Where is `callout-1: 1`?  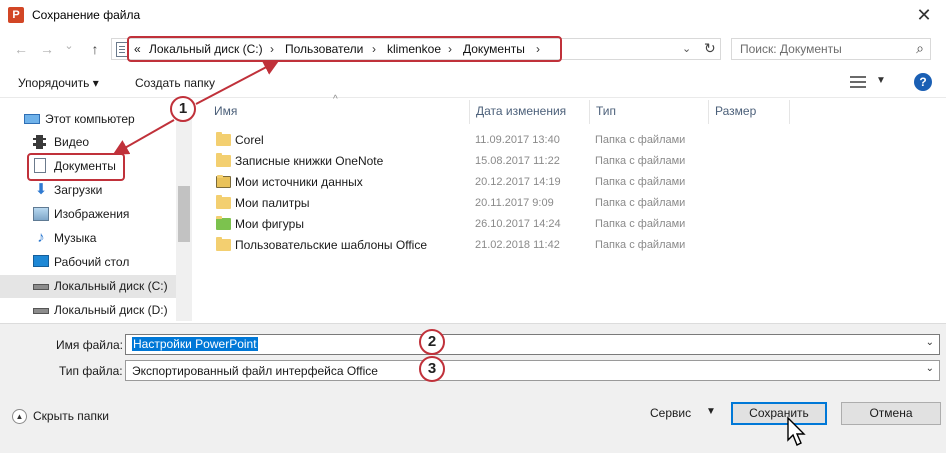
callout-1: 1 is located at coordinates (183, 109).